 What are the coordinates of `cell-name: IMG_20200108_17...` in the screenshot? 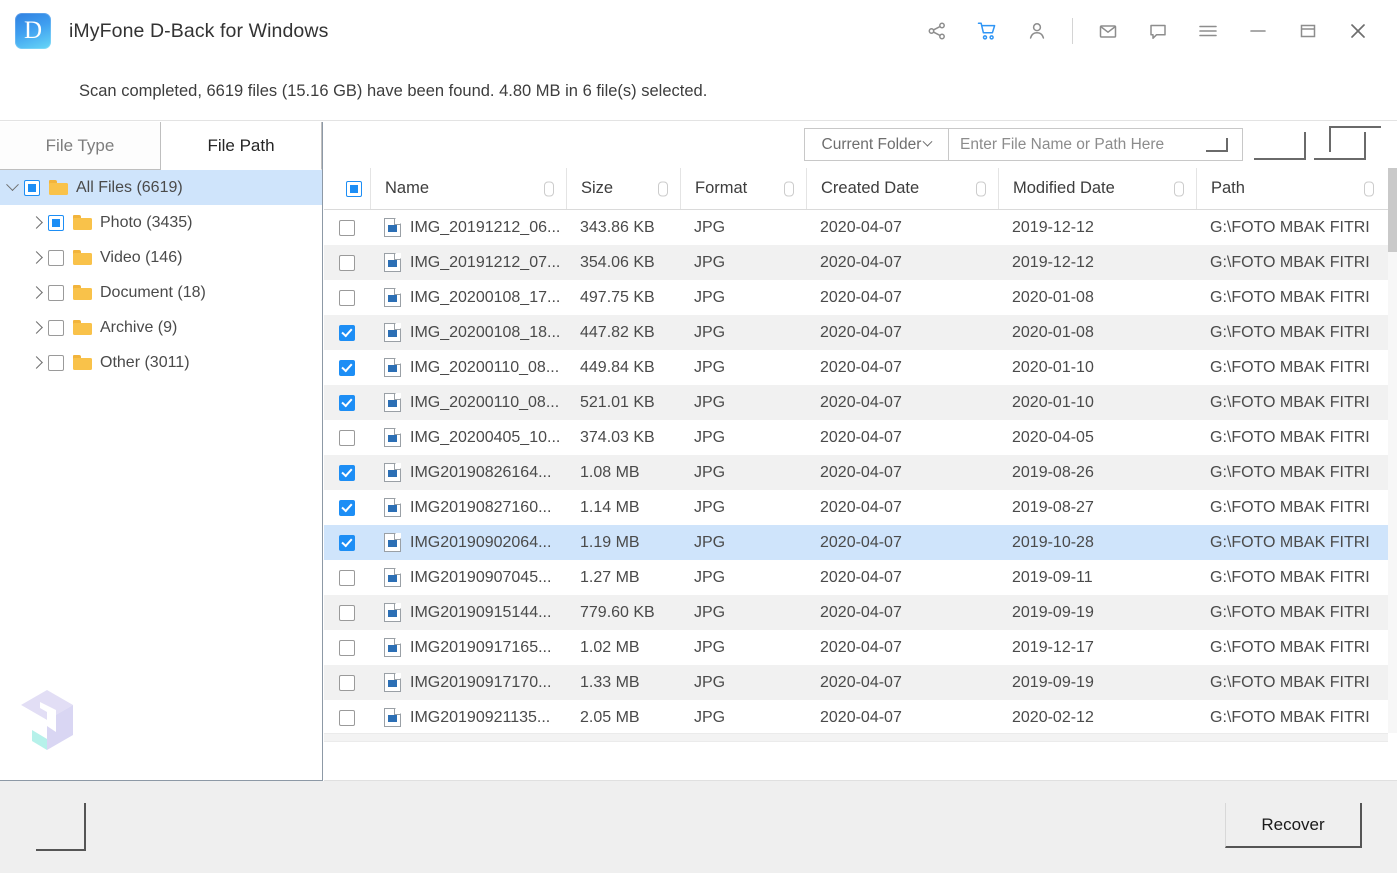 It's located at (468, 297).